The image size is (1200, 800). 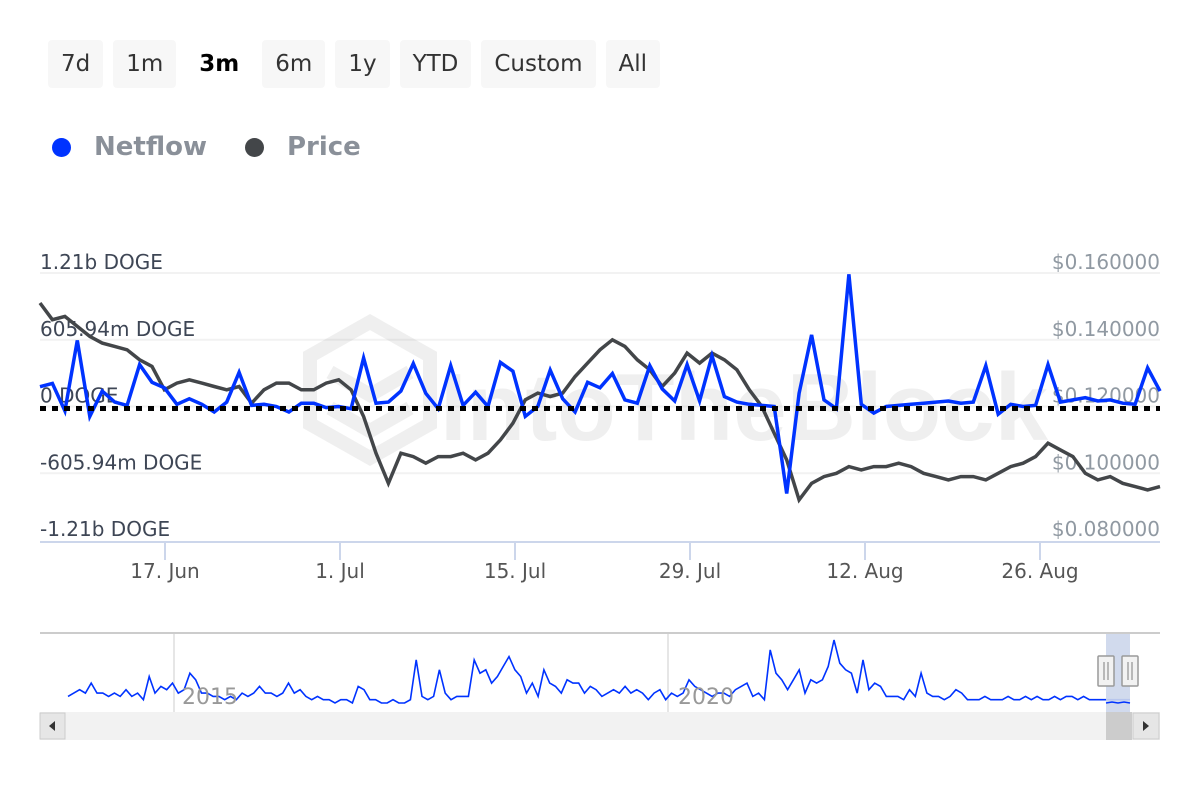 I want to click on navigator: 2015 2020, so click(x=599, y=686).